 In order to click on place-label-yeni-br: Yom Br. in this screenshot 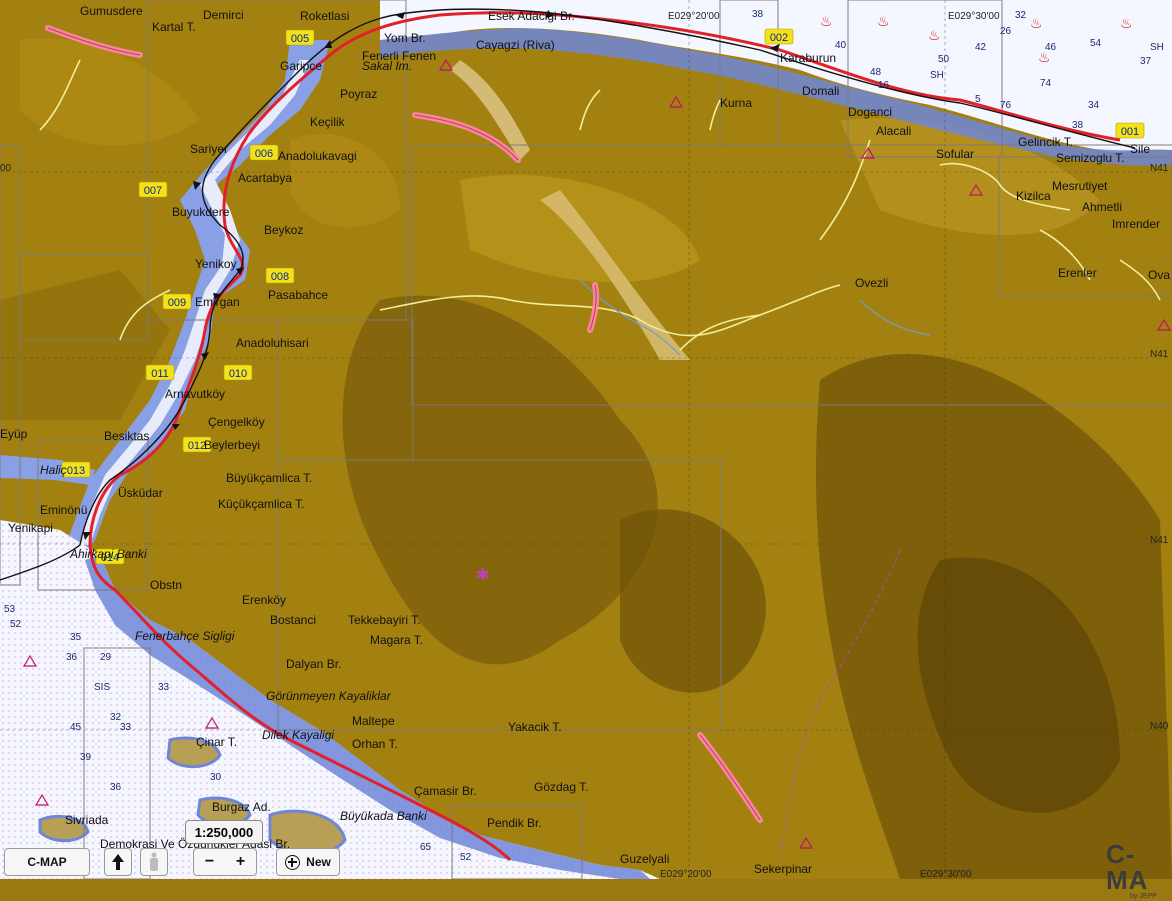, I will do `click(405, 38)`.